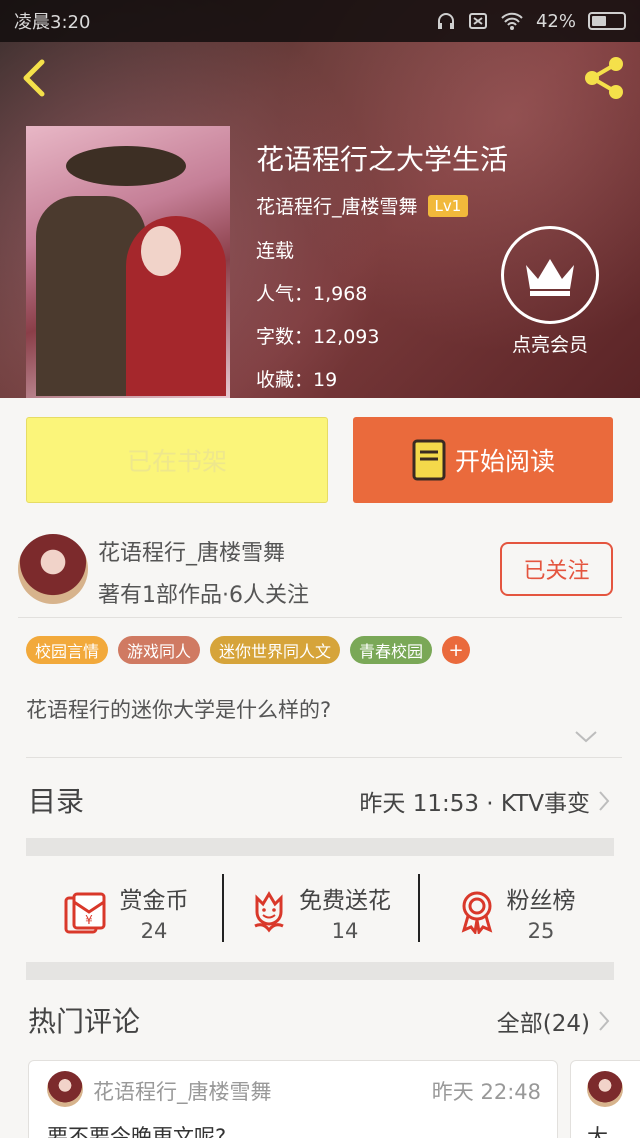 The width and height of the screenshot is (640, 1138). I want to click on flower-icon, so click(269, 912).